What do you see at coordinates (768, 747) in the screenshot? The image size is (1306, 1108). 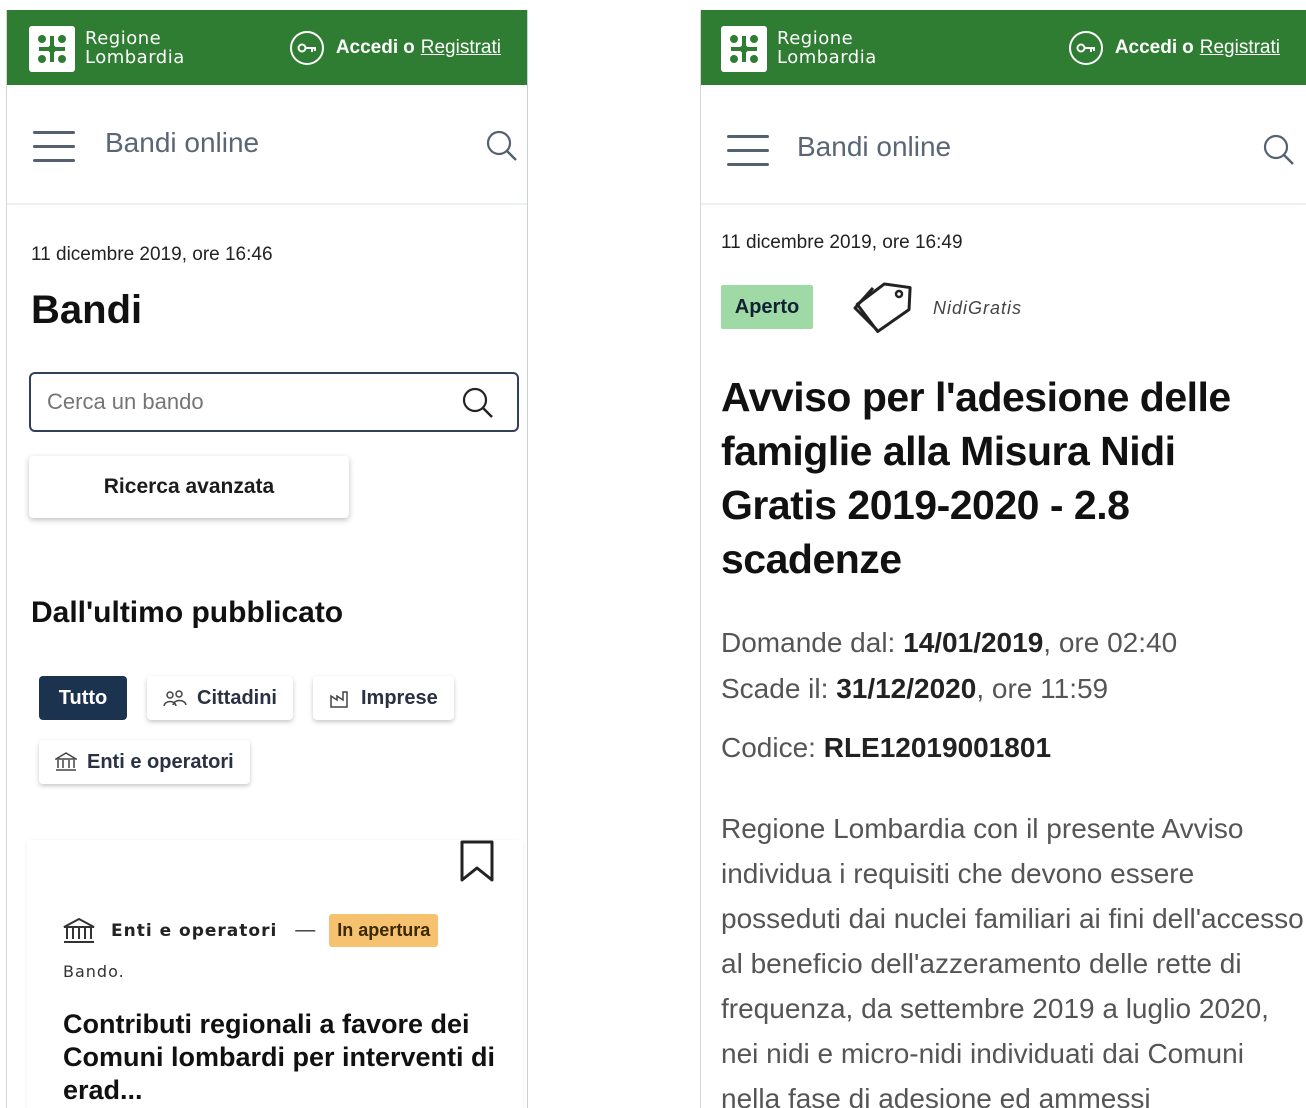 I see `code-label: Codice:` at bounding box center [768, 747].